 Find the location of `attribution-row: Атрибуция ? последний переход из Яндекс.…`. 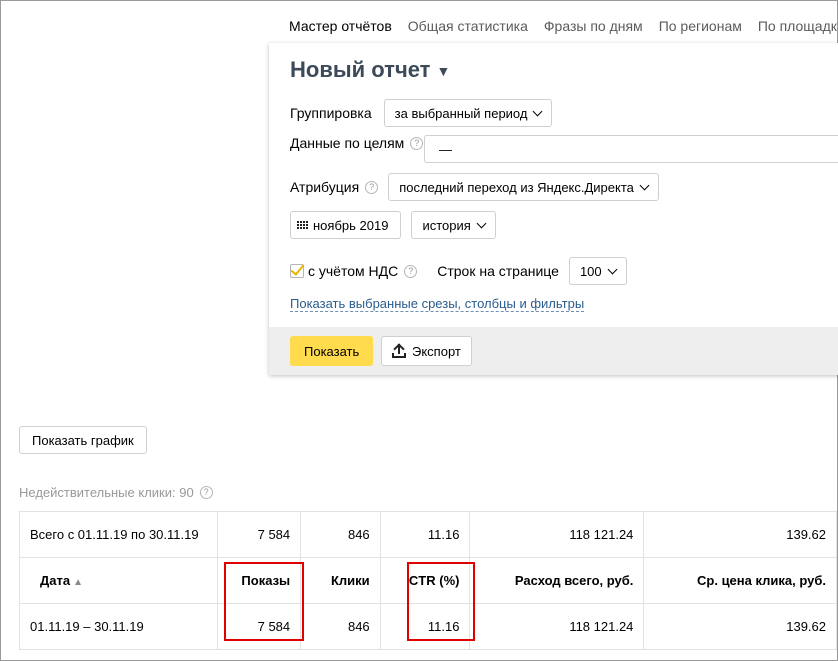

attribution-row: Атрибуция ? последний переход из Яндекс.… is located at coordinates (474, 187).